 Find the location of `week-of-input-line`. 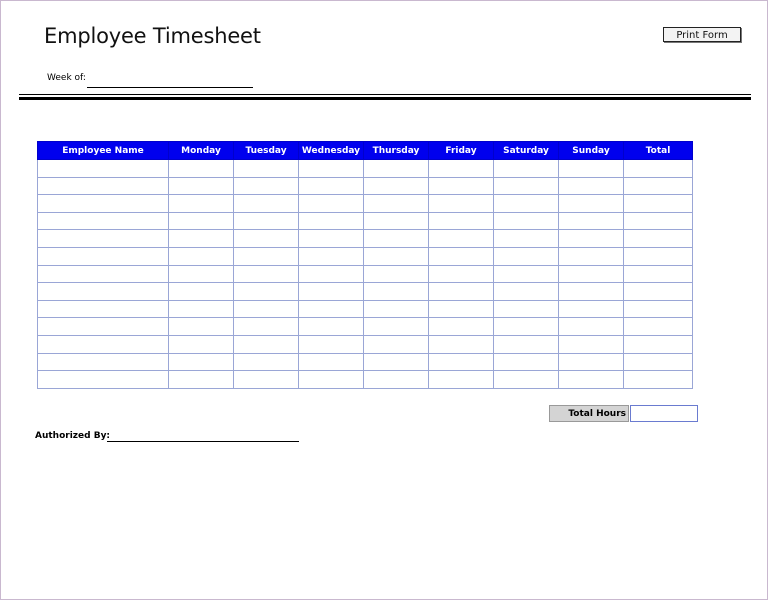

week-of-input-line is located at coordinates (170, 87).